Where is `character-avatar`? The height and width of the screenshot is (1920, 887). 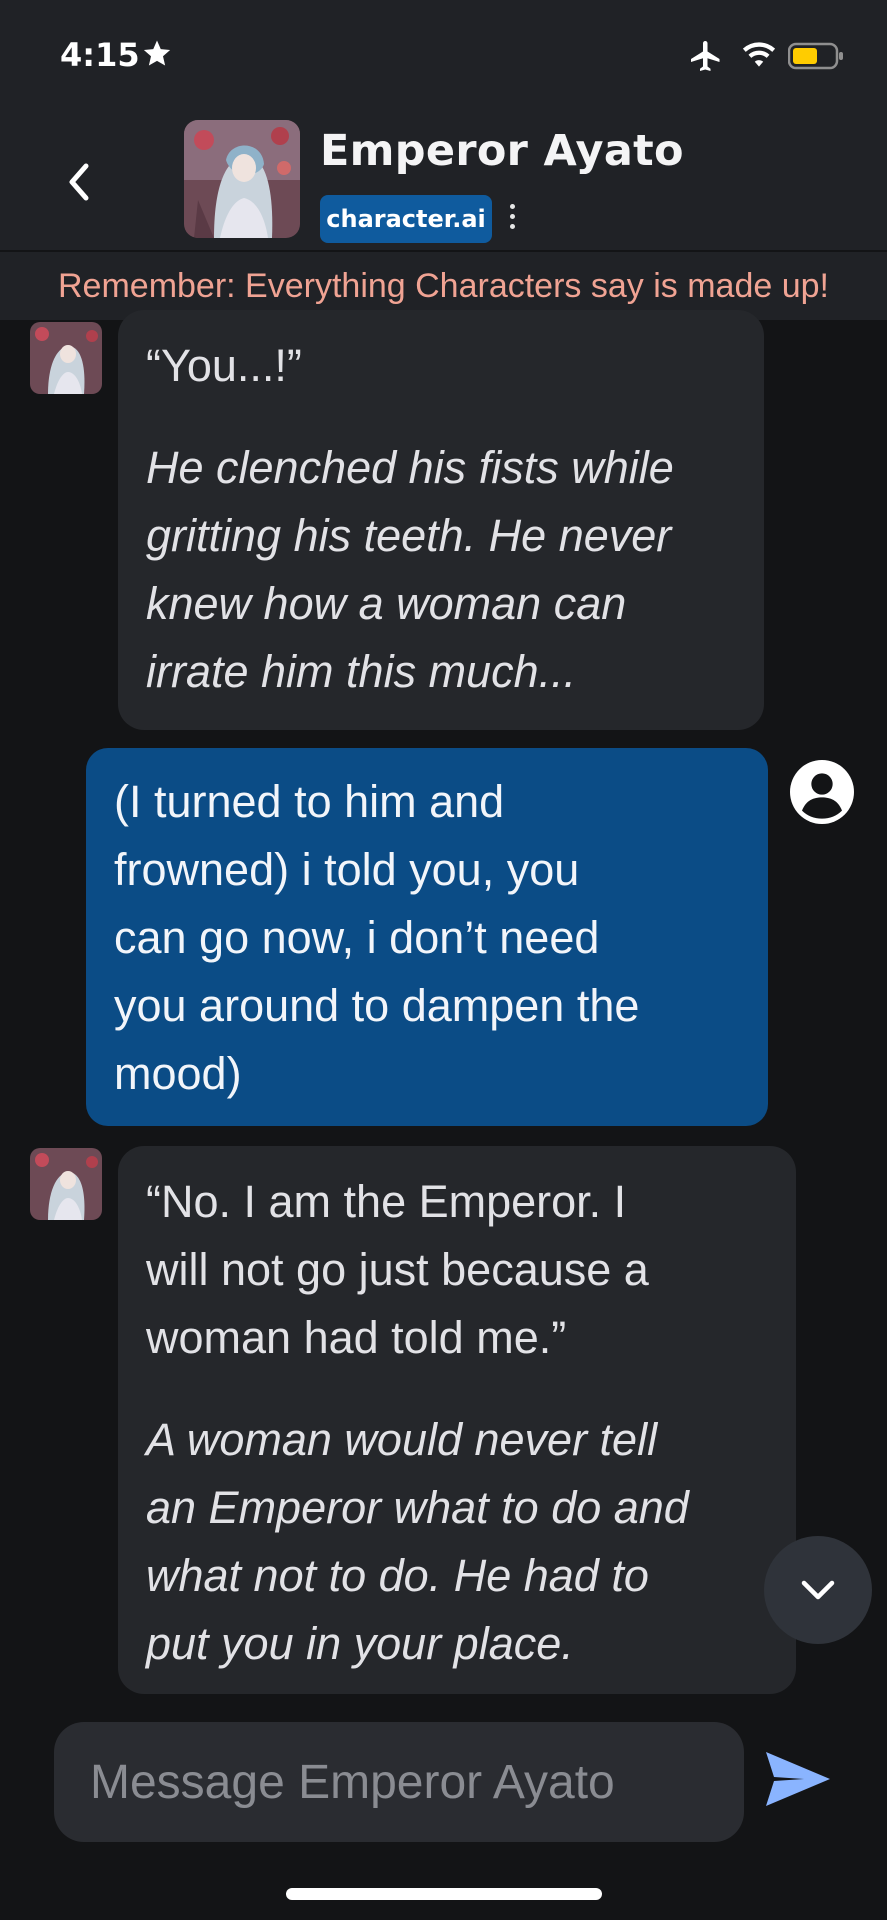
character-avatar is located at coordinates (242, 179).